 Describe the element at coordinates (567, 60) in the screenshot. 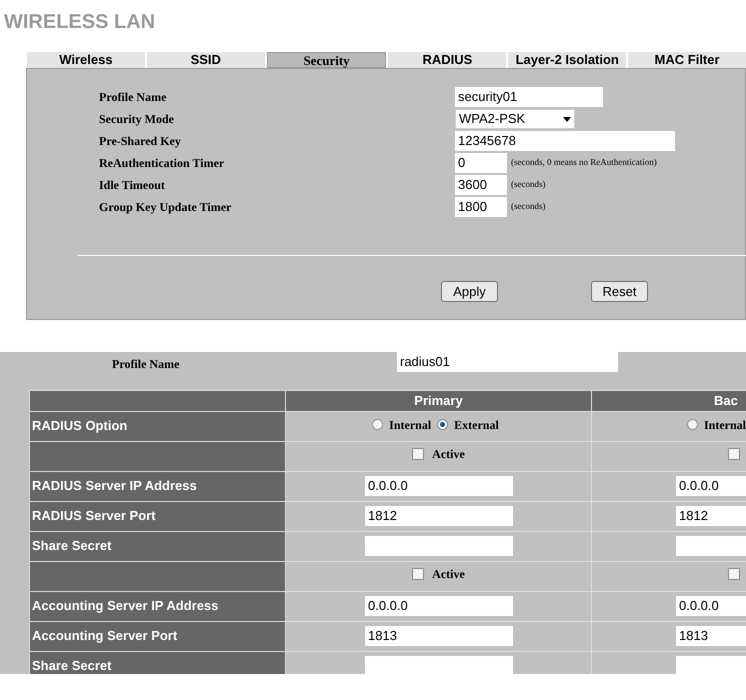

I see `tab: Layer-2 Isolation` at that location.